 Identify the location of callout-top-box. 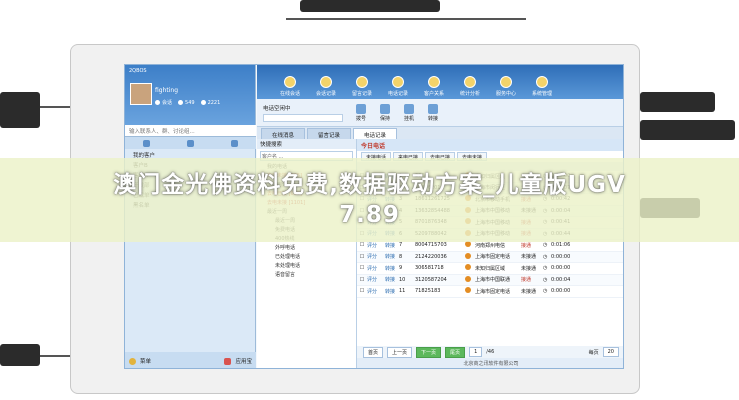
(370, 6).